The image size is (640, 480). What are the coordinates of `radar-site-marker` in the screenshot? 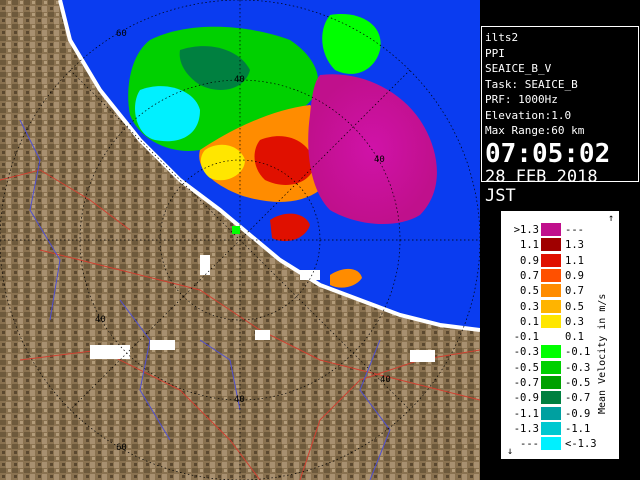 It's located at (236, 230).